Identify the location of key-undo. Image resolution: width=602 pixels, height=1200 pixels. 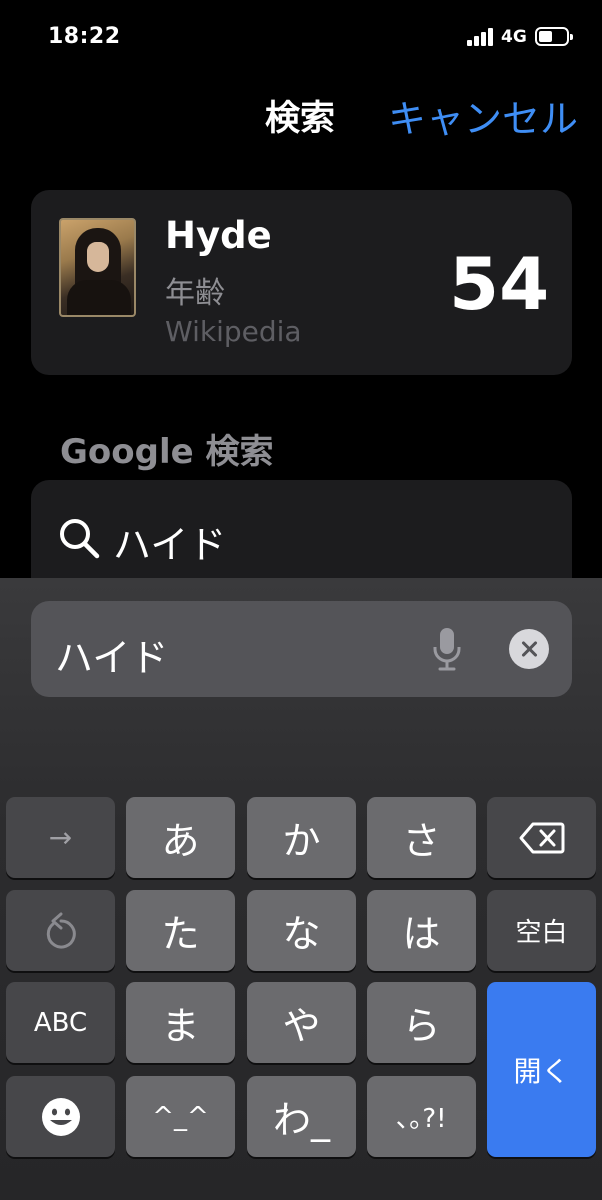
(60, 930).